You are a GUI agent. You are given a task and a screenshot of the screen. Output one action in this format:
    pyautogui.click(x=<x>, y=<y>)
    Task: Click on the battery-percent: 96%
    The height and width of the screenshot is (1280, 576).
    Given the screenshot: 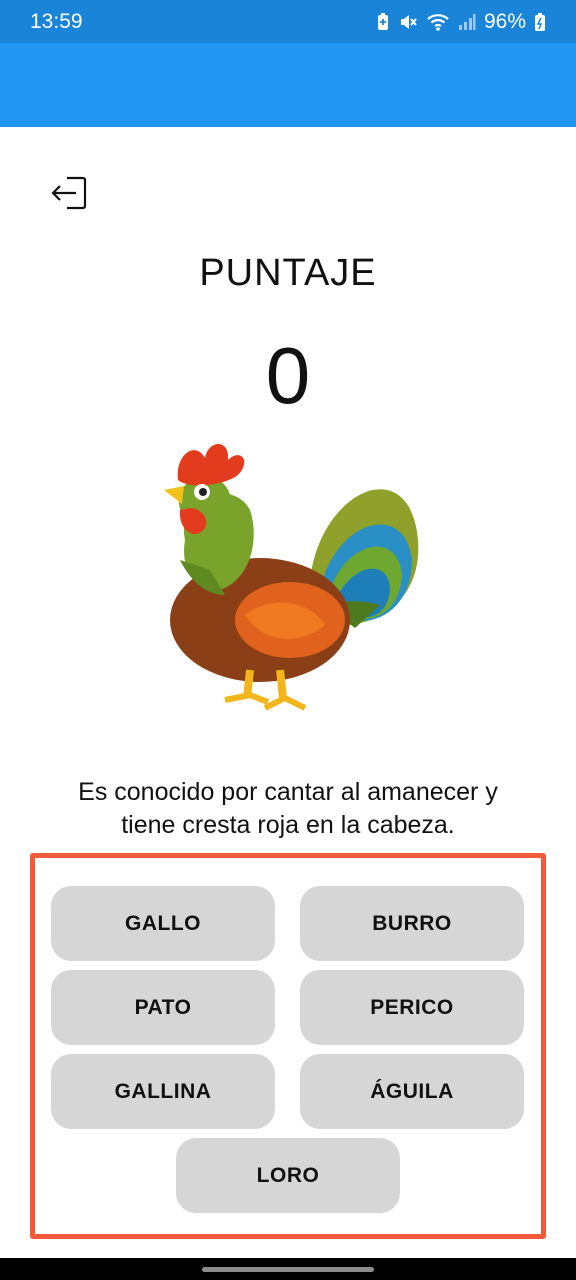 What is the action you would take?
    pyautogui.click(x=504, y=21)
    